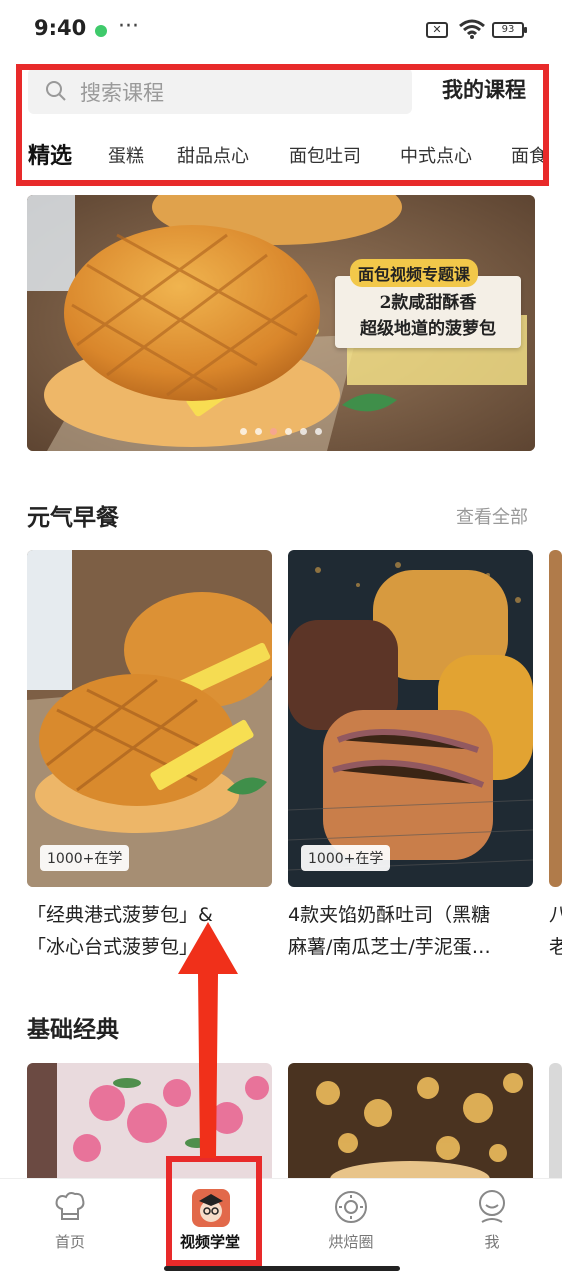 The height and width of the screenshot is (1281, 562). What do you see at coordinates (211, 1210) in the screenshot?
I see `video-school-avatar-icon` at bounding box center [211, 1210].